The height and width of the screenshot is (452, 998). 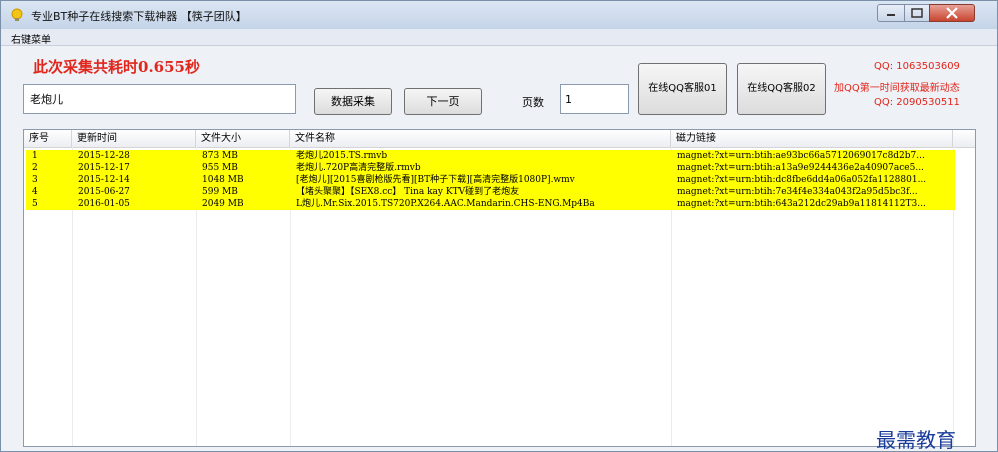 I want to click on minimize-icon, so click(x=891, y=15).